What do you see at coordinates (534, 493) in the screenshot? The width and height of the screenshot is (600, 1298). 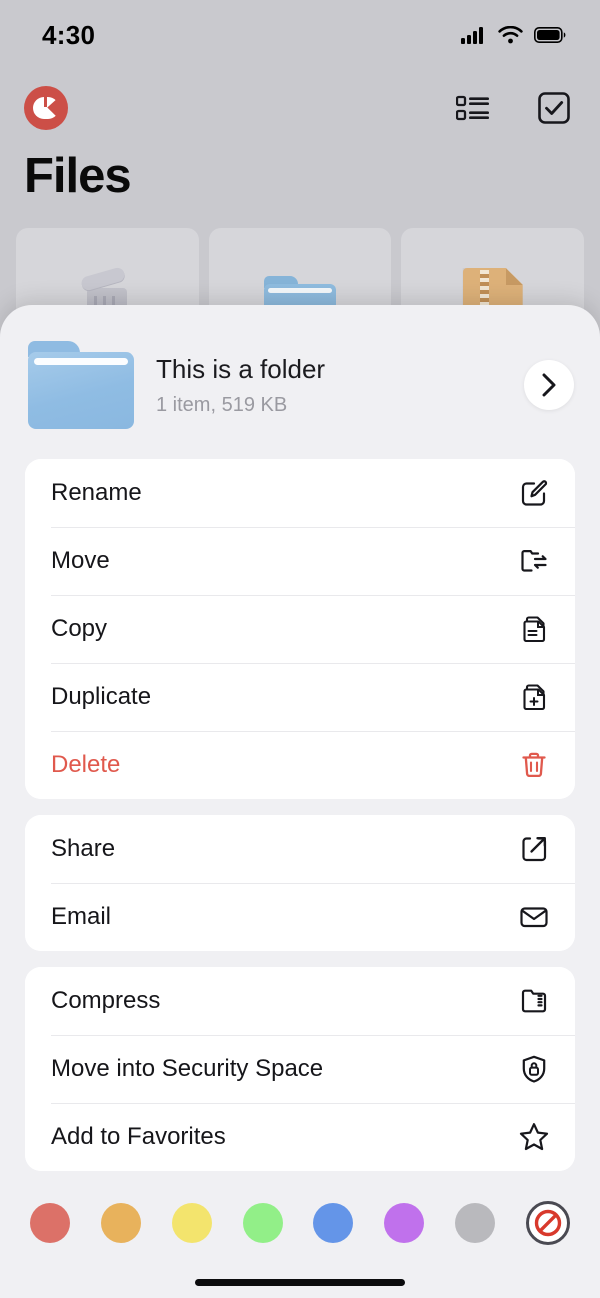 I see `pencil-square-icon` at bounding box center [534, 493].